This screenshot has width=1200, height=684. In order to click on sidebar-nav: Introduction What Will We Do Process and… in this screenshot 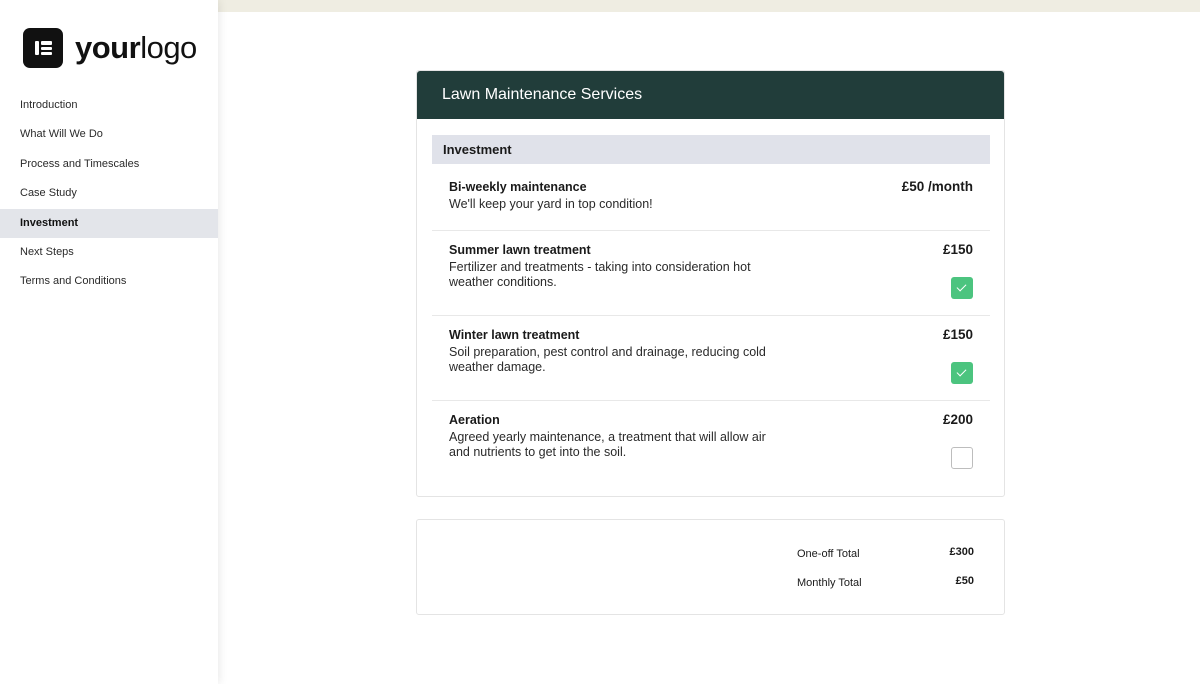, I will do `click(109, 194)`.